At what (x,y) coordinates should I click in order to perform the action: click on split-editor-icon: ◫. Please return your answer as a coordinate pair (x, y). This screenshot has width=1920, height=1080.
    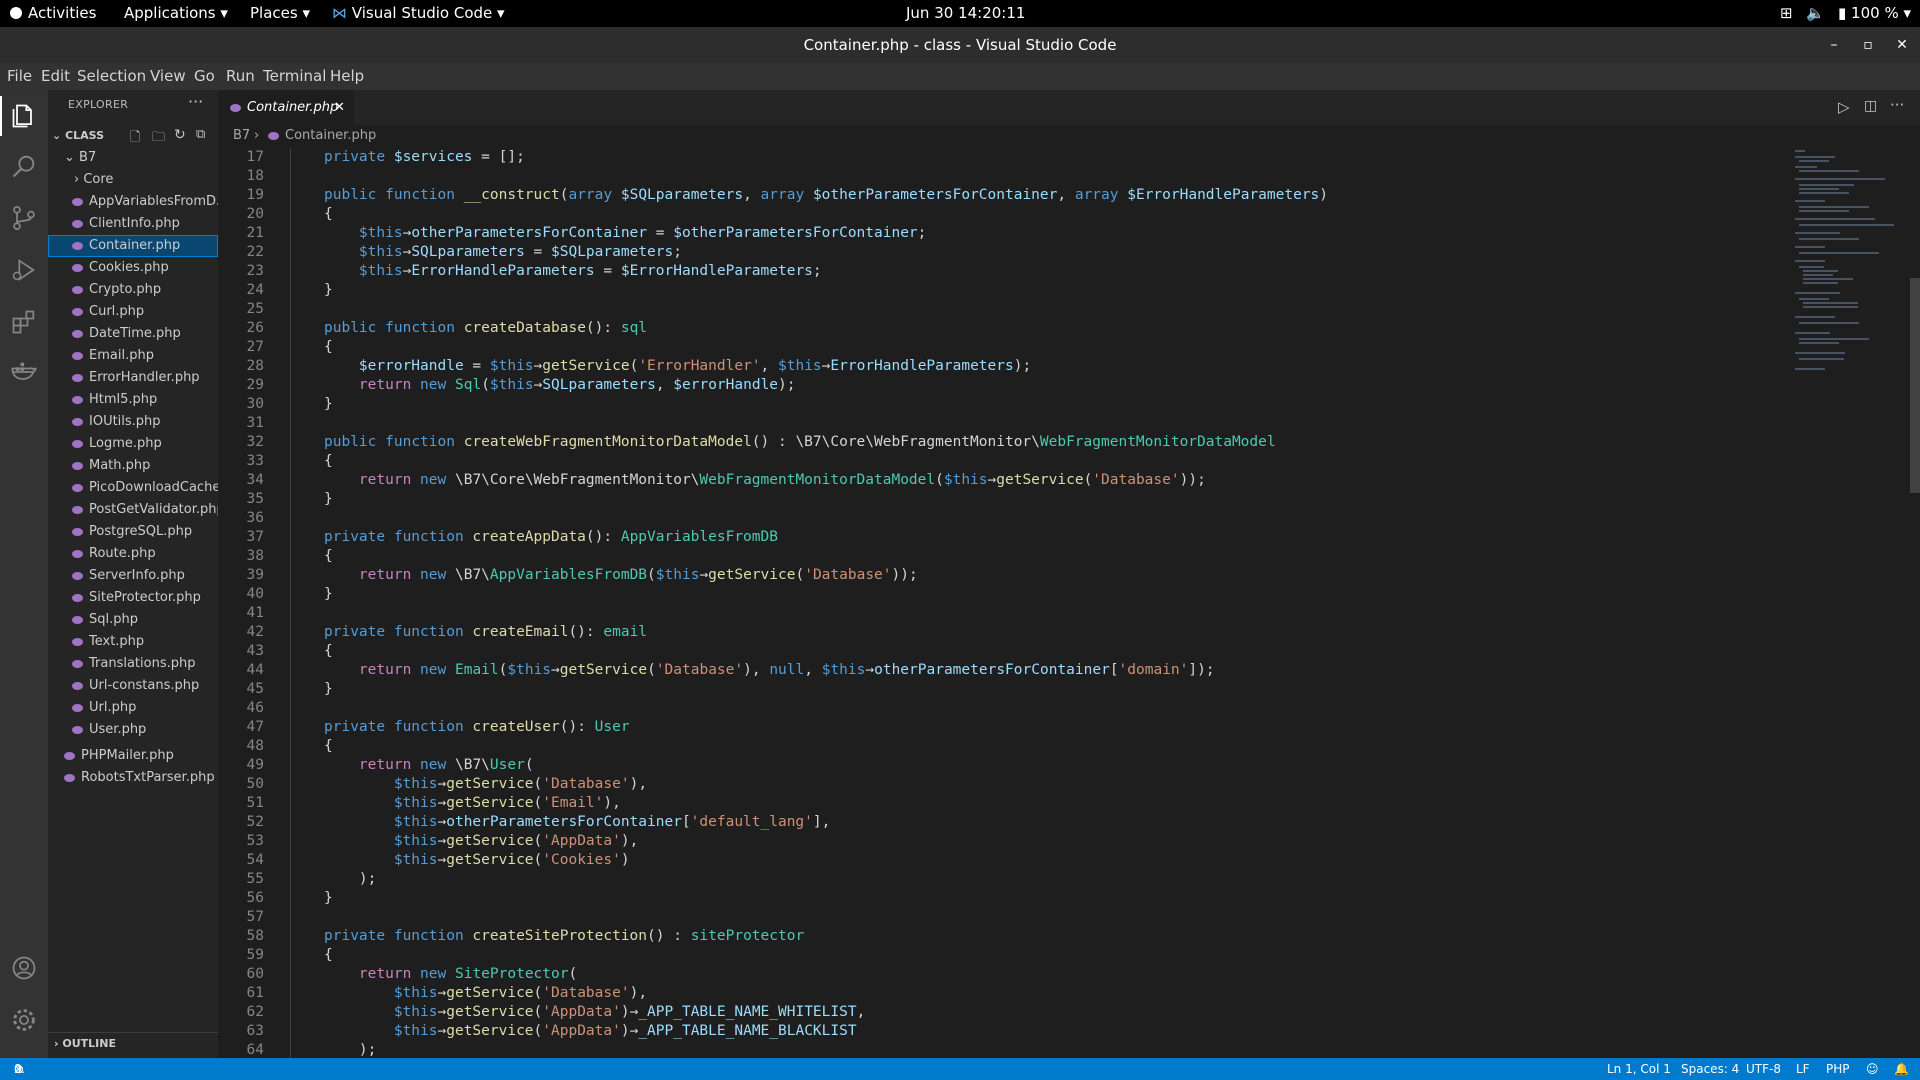
    Looking at the image, I should click on (1870, 106).